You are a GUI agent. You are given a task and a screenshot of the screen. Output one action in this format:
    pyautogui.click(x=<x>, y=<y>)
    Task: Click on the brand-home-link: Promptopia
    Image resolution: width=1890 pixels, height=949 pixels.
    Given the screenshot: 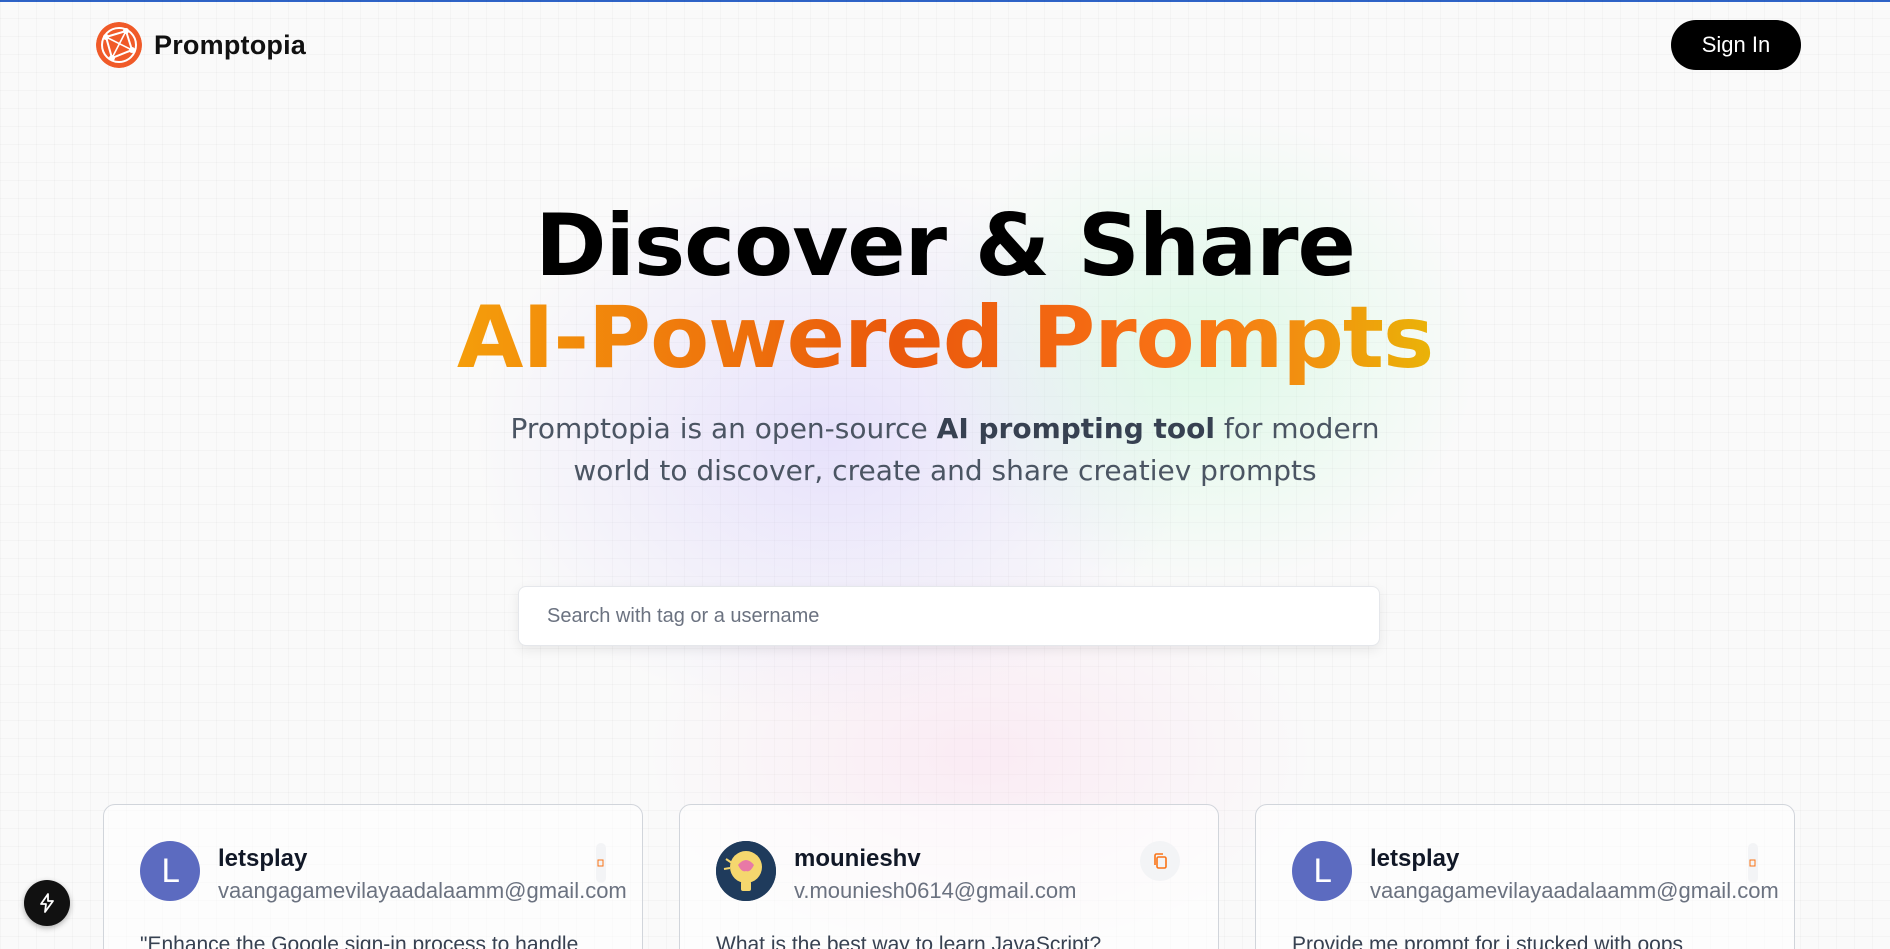 What is the action you would take?
    pyautogui.click(x=201, y=45)
    